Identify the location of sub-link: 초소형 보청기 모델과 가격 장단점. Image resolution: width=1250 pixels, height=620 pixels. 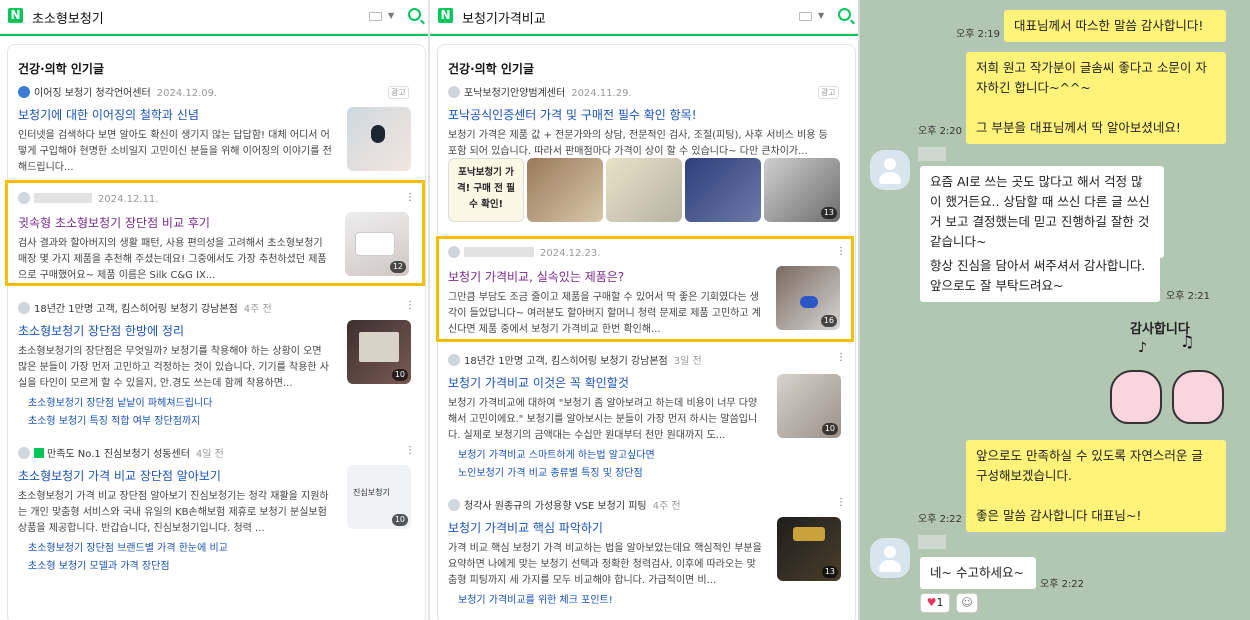
(99, 564).